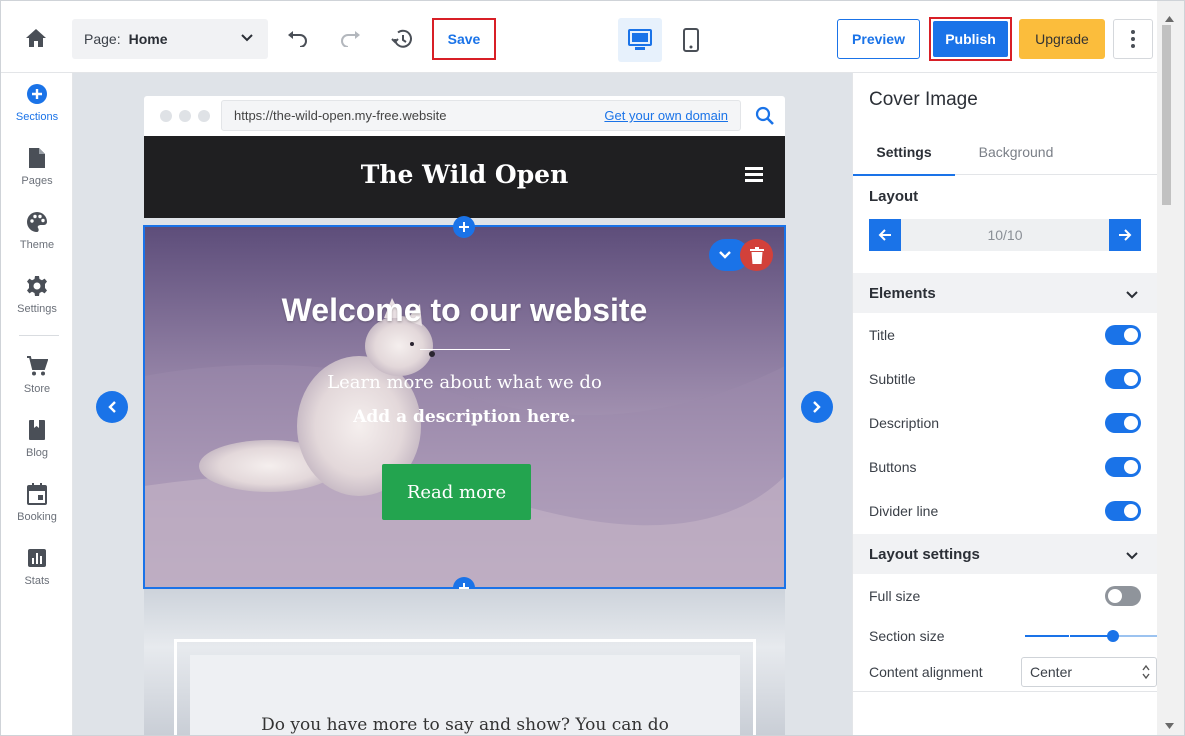 This screenshot has height=736, width=1185. I want to click on slider-knob, so click(1113, 636).